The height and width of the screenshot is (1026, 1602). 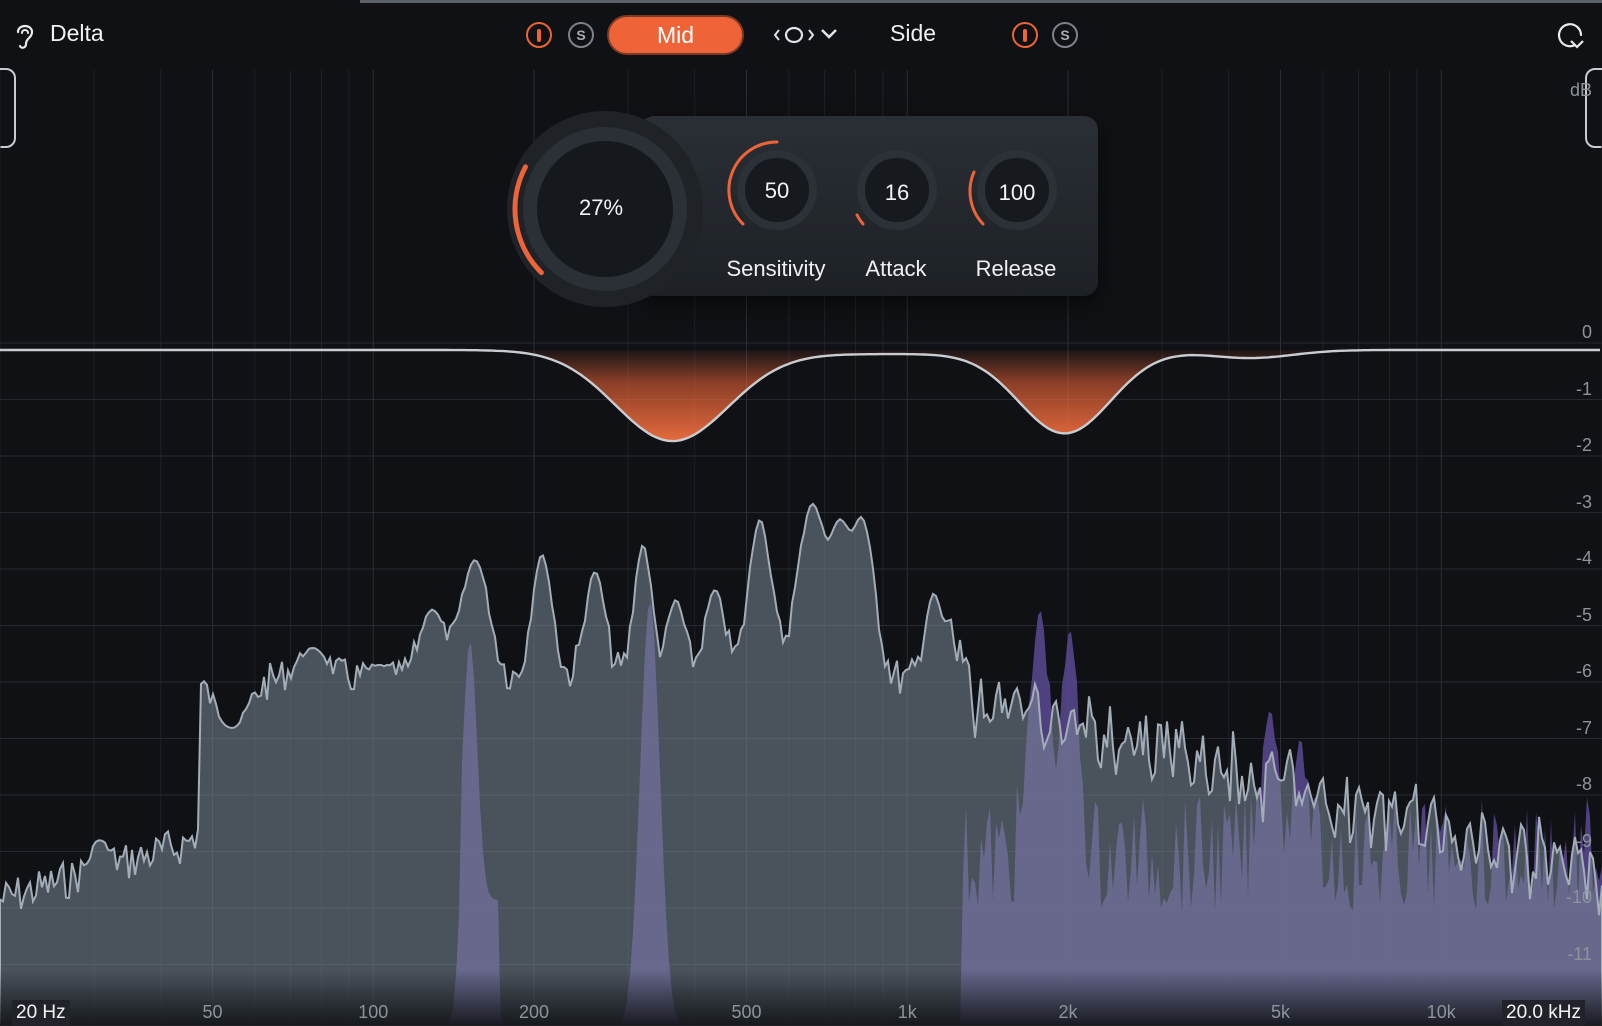 What do you see at coordinates (1016, 268) in the screenshot?
I see `release-label: Release` at bounding box center [1016, 268].